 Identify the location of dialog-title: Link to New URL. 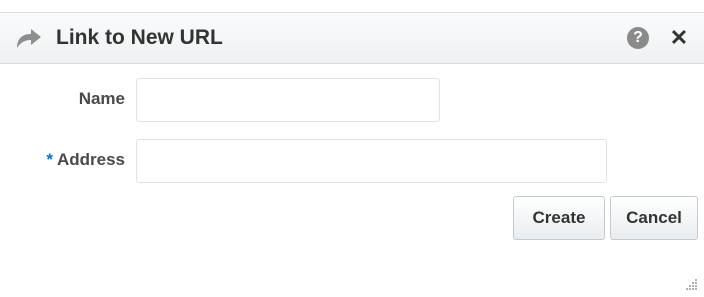
(139, 37).